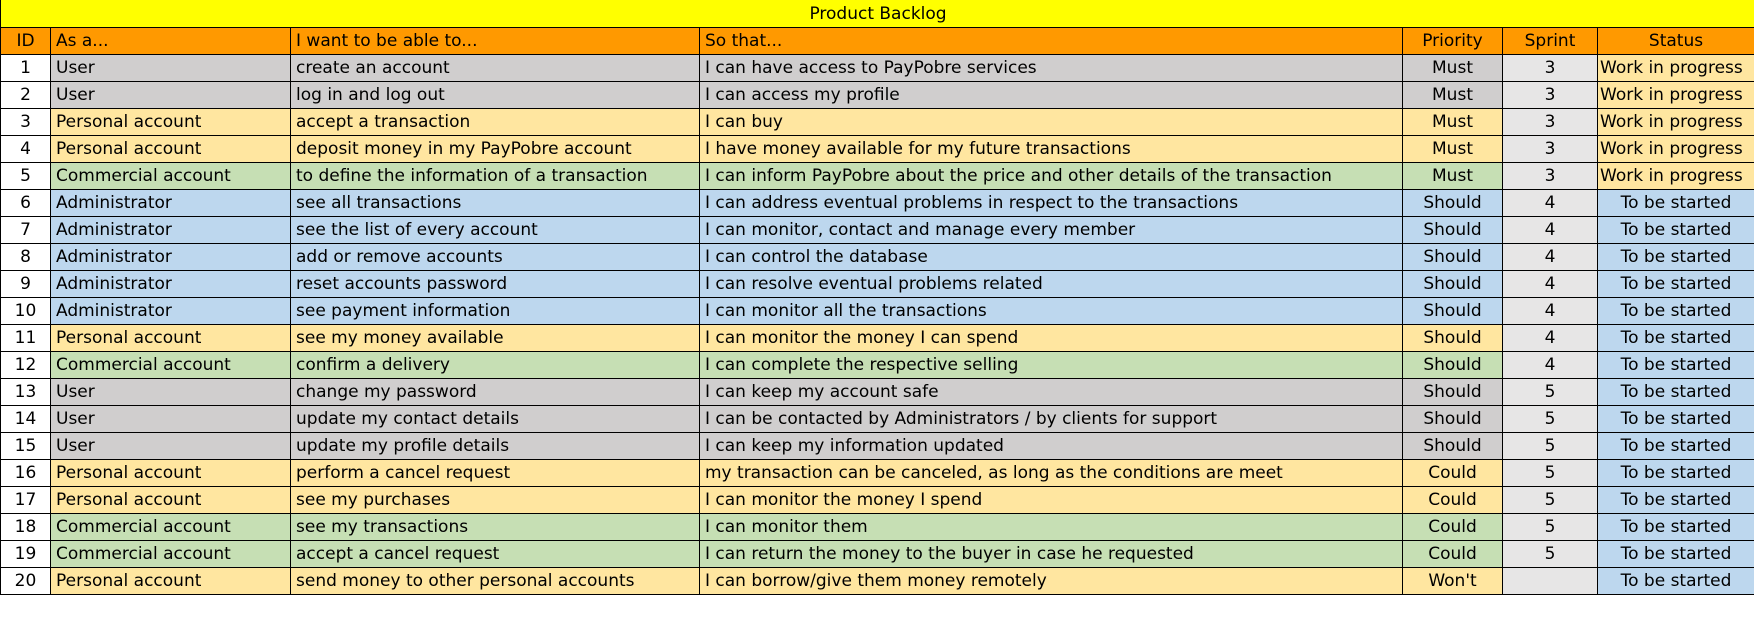 This screenshot has width=1754, height=639. I want to click on cell-id: 8, so click(25, 257).